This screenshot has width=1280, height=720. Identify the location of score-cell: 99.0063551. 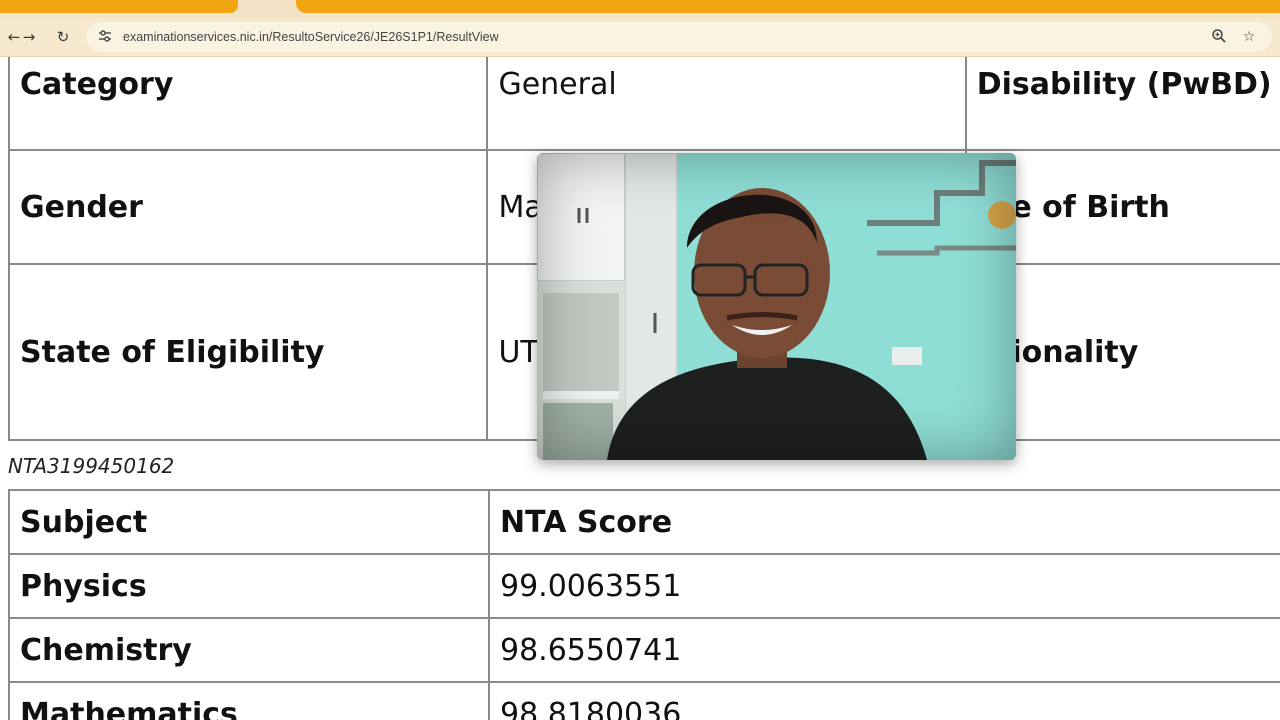
(884, 586).